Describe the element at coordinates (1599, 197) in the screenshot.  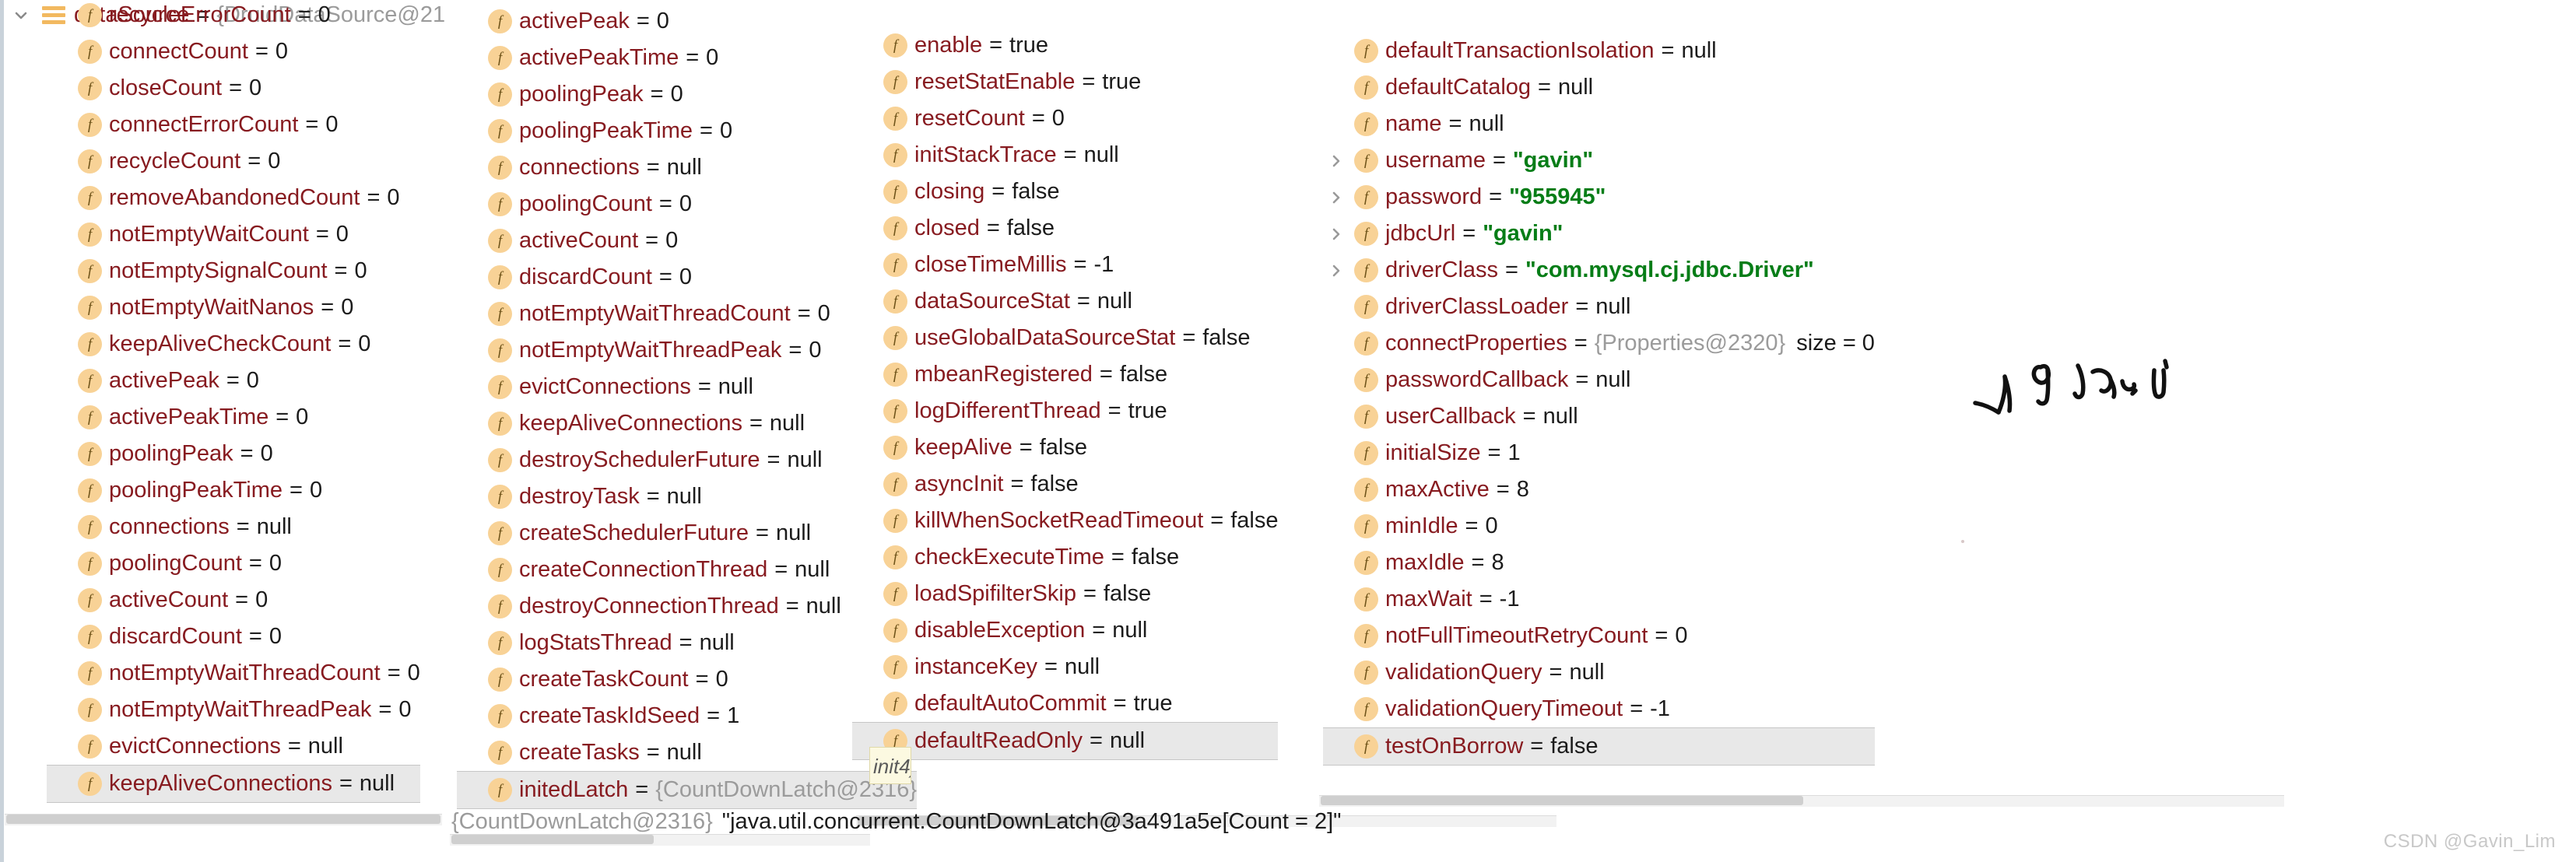
I see `tree-row: f password = "955945"` at that location.